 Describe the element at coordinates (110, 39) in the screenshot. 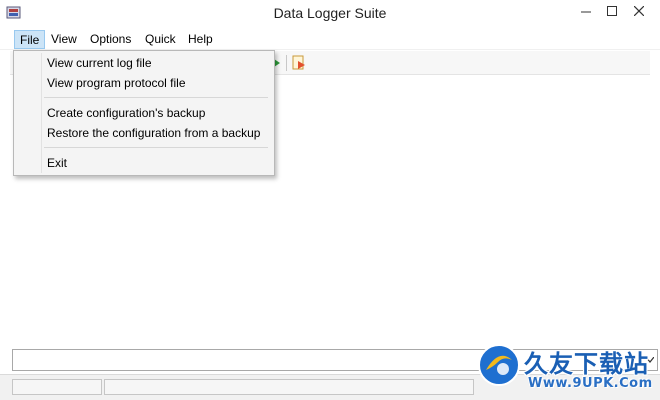

I see `menu-options: Options` at that location.